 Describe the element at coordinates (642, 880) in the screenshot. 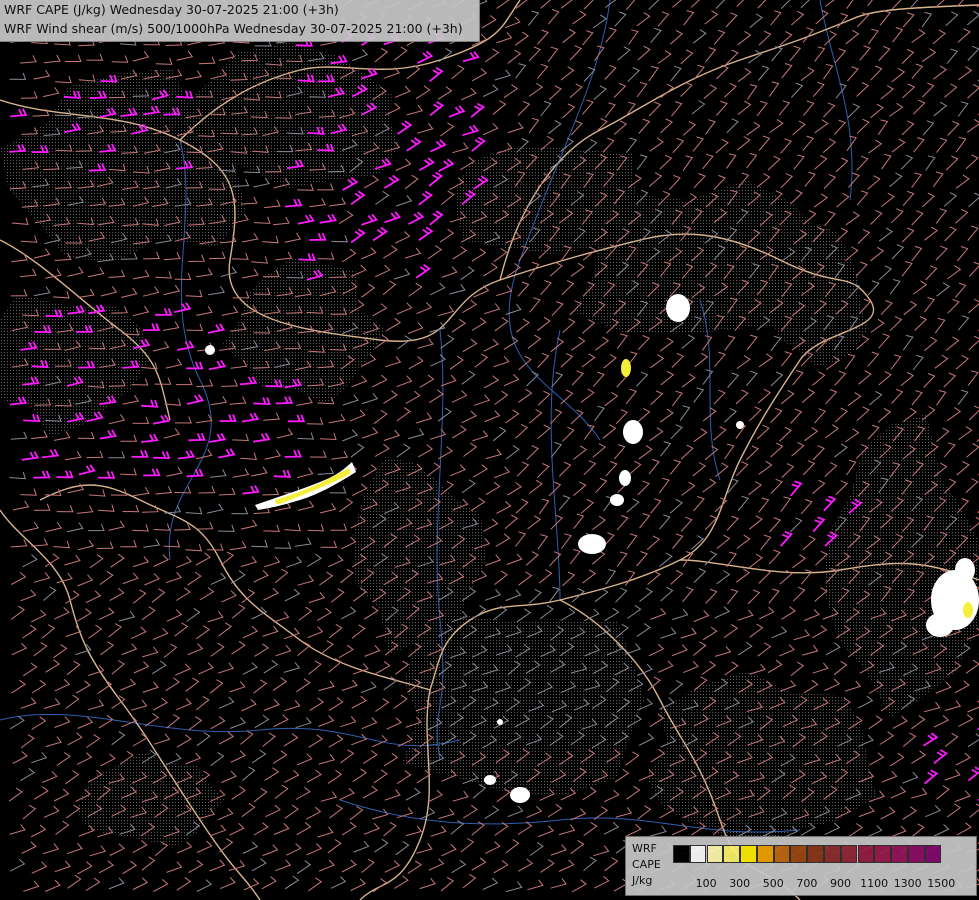

I see `legend-label-unit: J/kg` at that location.